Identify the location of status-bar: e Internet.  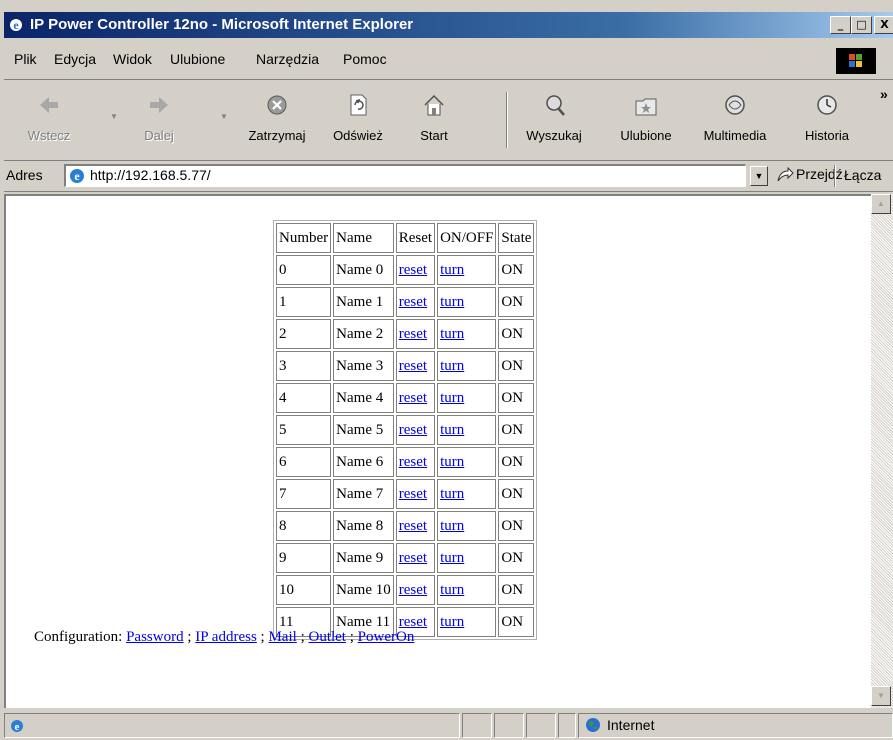
(448, 726).